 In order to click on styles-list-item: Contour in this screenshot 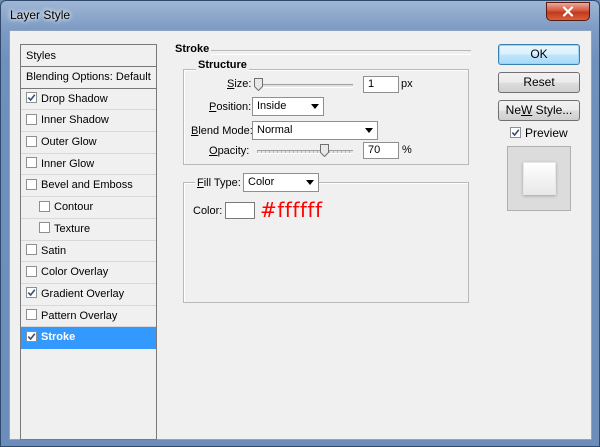, I will do `click(88, 208)`.